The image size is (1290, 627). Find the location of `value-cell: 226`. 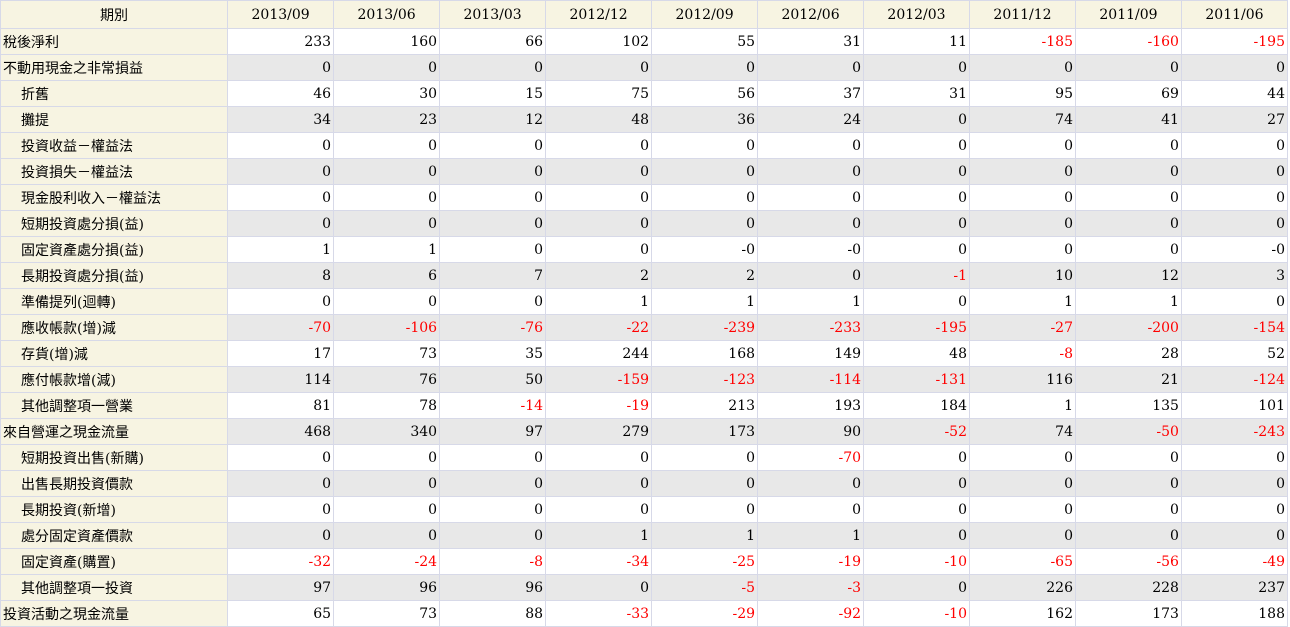

value-cell: 226 is located at coordinates (1022, 587).